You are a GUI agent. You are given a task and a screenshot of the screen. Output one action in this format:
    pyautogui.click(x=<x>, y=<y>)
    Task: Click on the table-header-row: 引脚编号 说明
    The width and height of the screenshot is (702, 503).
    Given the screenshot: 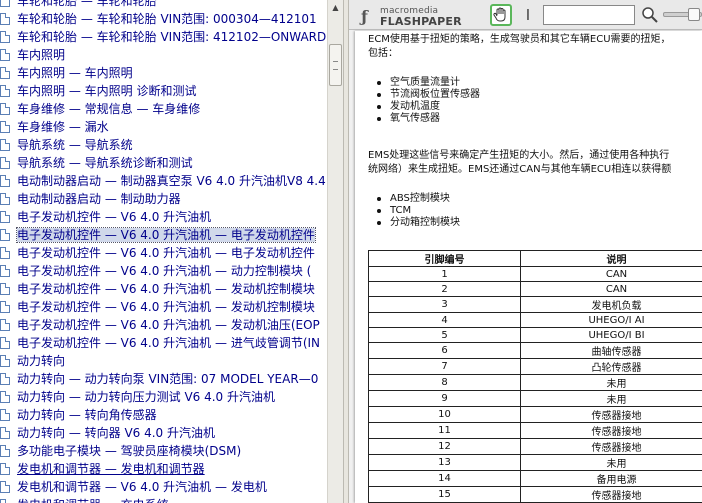 What is the action you would take?
    pyautogui.click(x=535, y=258)
    